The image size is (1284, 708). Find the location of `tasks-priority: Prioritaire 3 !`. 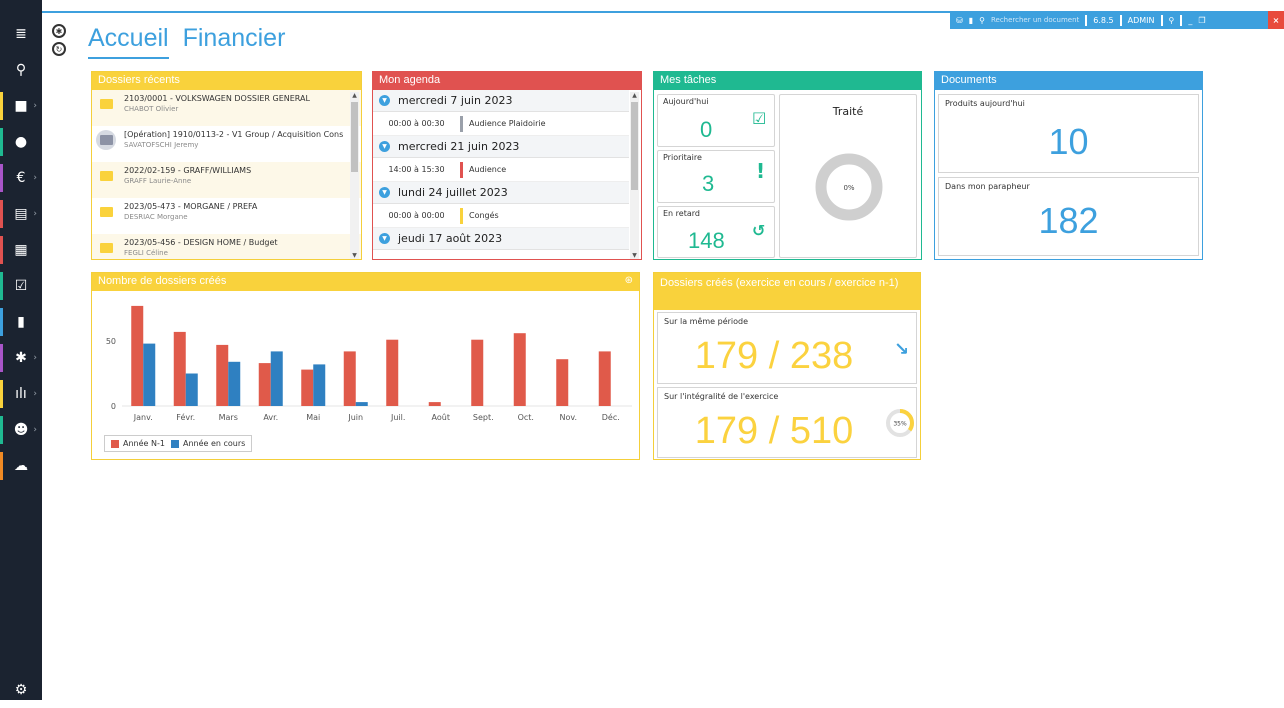

tasks-priority: Prioritaire 3 ! is located at coordinates (716, 176).